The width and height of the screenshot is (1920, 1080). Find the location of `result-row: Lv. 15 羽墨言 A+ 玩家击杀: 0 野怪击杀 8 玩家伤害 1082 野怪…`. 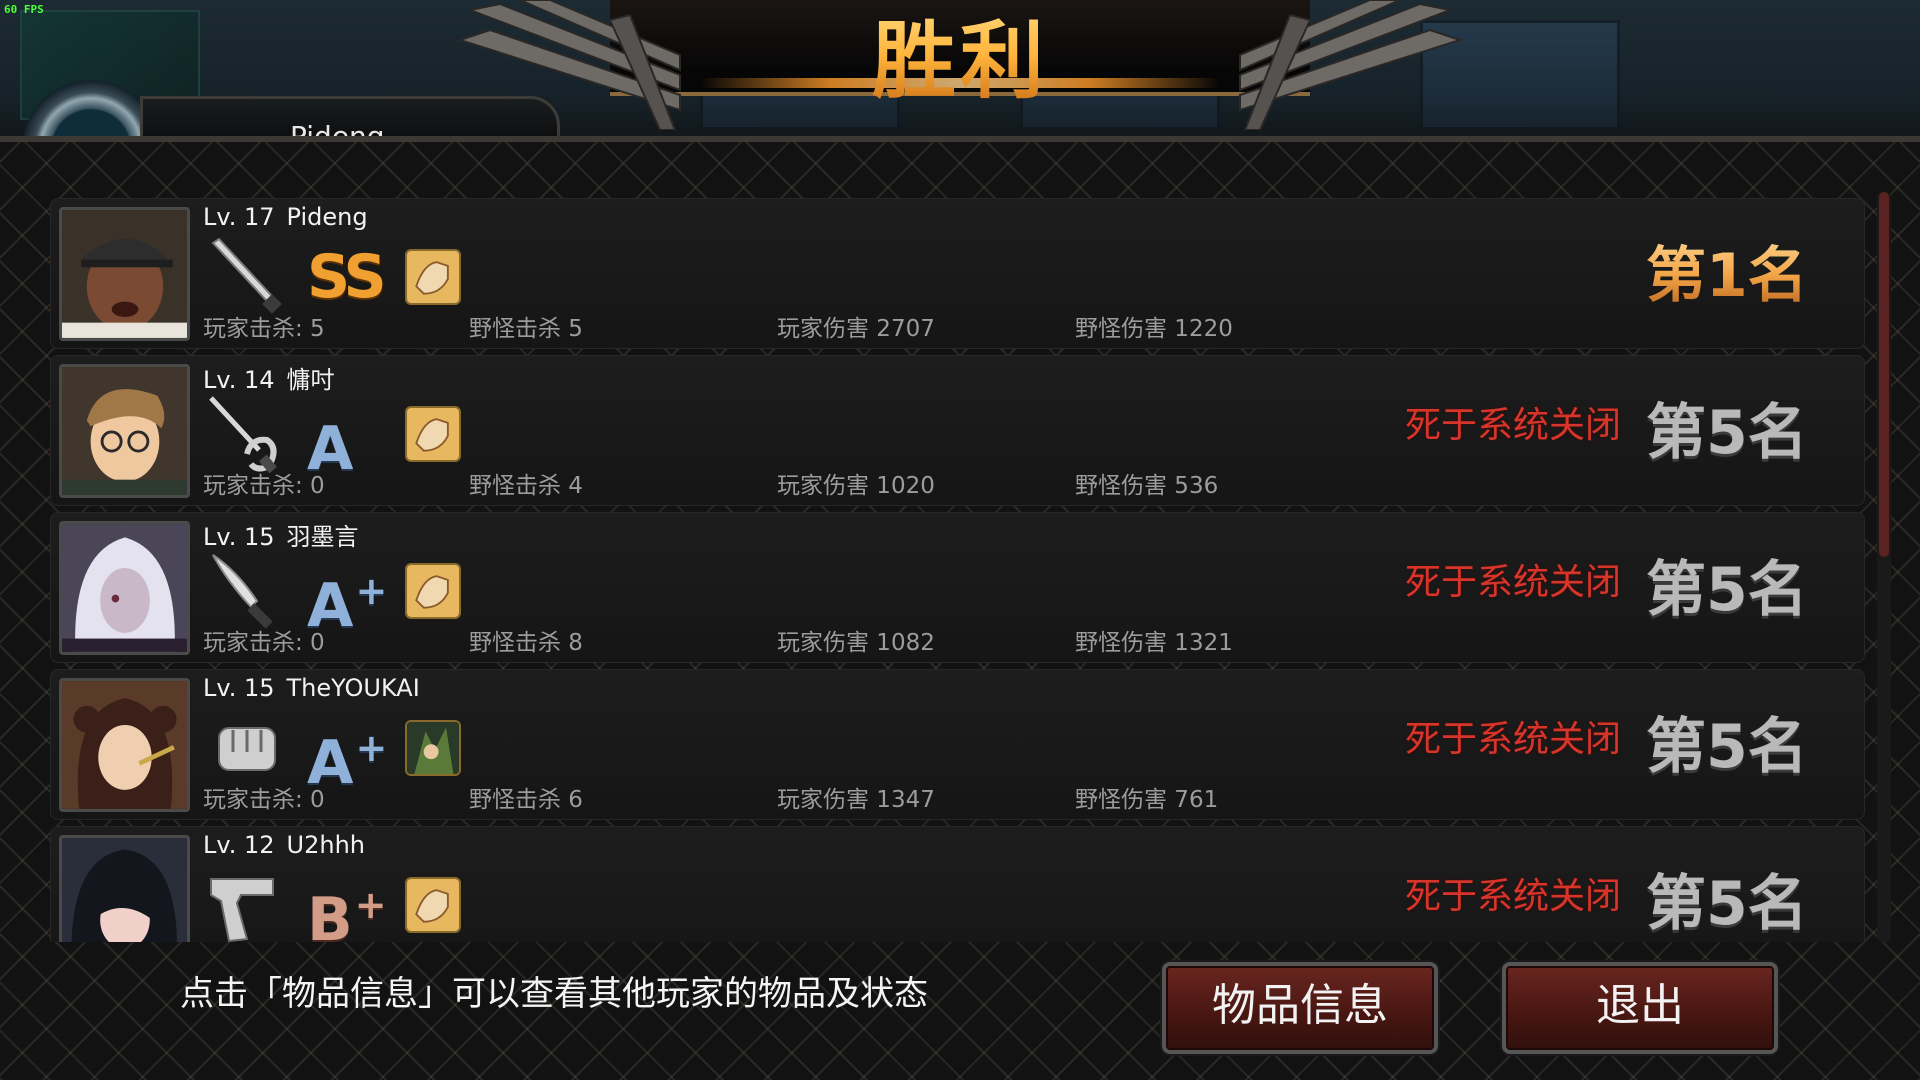

result-row: Lv. 15 羽墨言 A+ 玩家击杀: 0 野怪击杀 8 玩家伤害 1082 野怪… is located at coordinates (957, 587).